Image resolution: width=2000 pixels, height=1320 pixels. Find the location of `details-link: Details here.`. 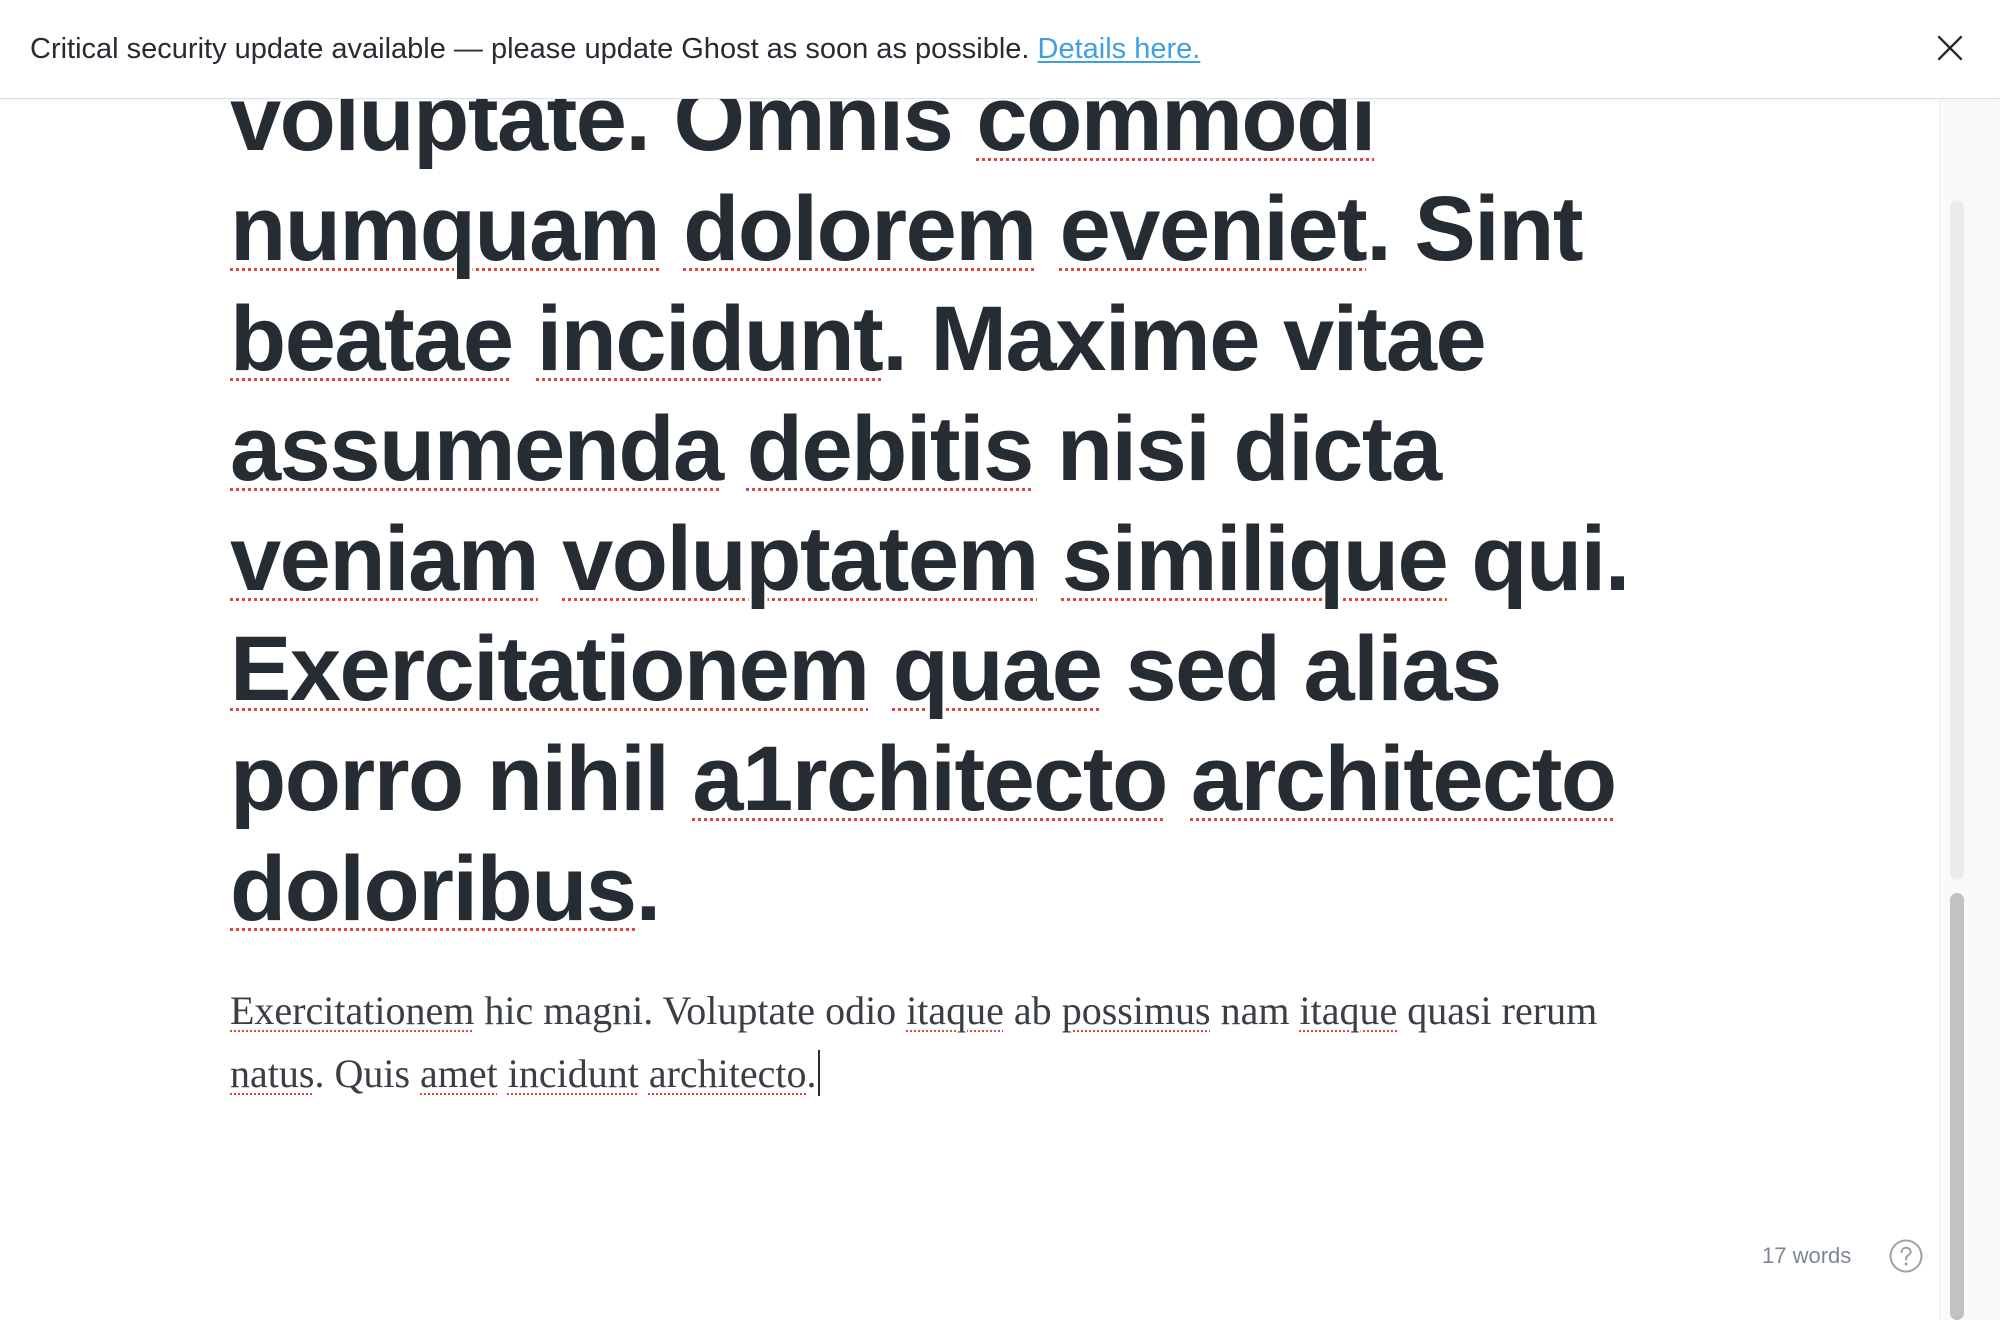

details-link: Details here. is located at coordinates (1119, 49).